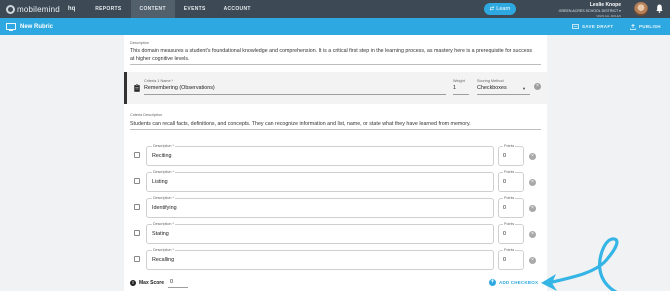  Describe the element at coordinates (163, 260) in the screenshot. I see `description-field-value: Recalling` at that location.